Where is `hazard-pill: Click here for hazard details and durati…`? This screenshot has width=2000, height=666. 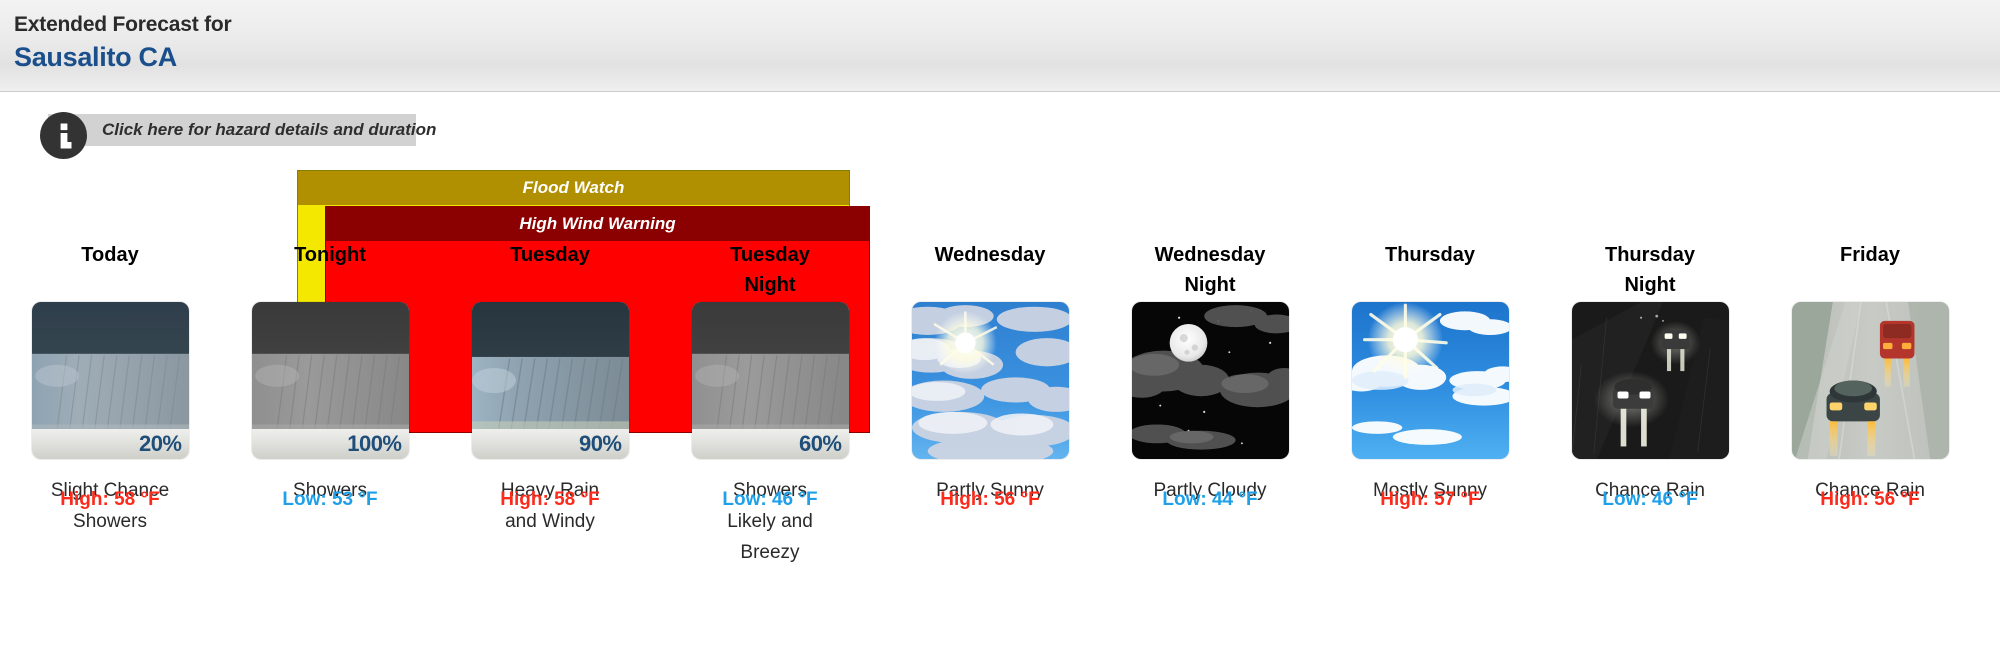
hazard-pill: Click here for hazard details and durati… is located at coordinates (242, 130).